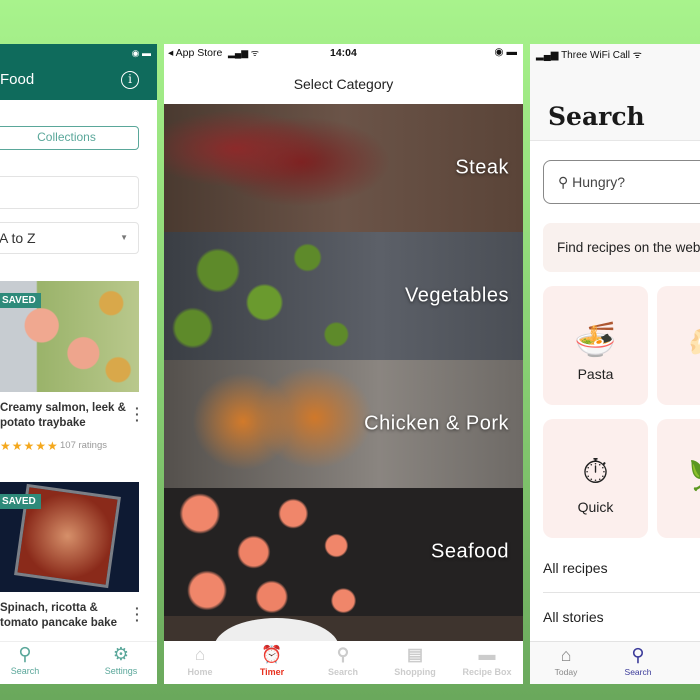  I want to click on clock: 14:04, so click(343, 53).